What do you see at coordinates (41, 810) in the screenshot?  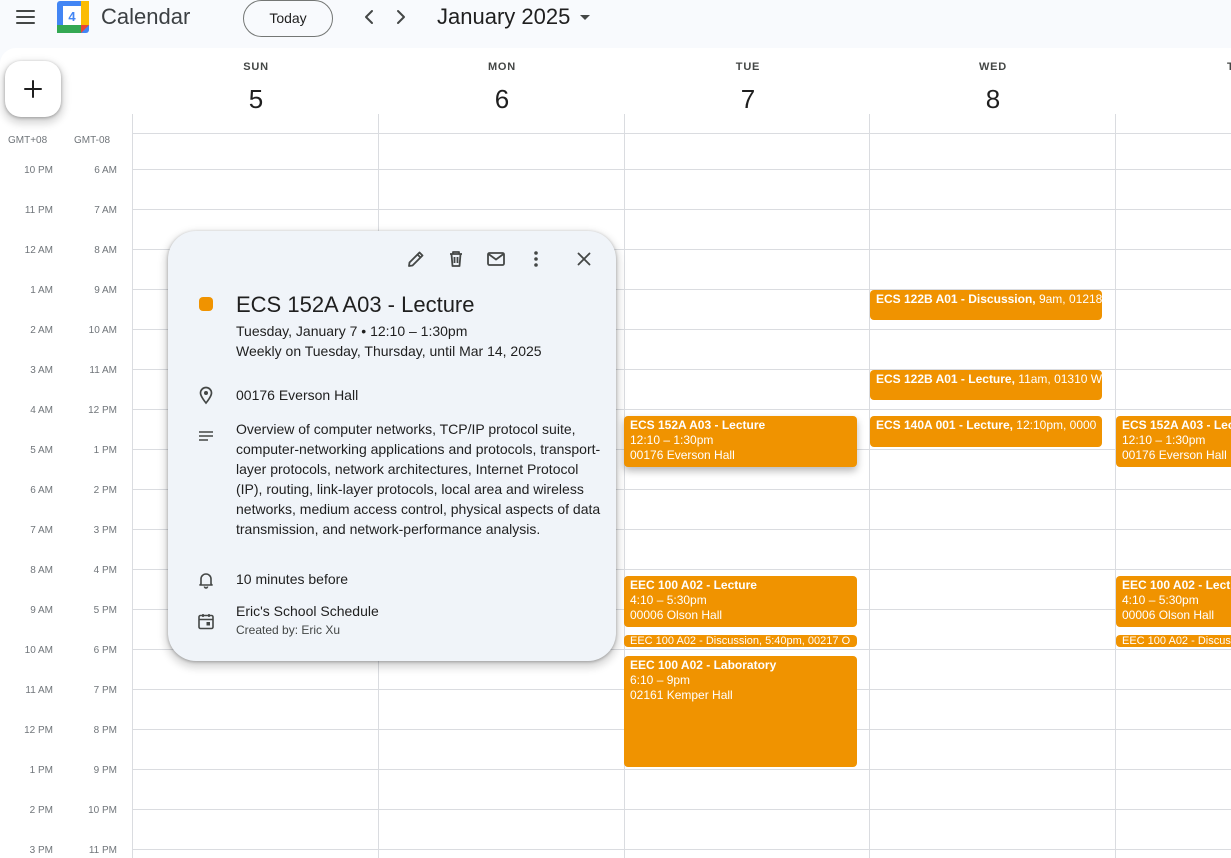 I see `time-label-primary: 2 PM` at bounding box center [41, 810].